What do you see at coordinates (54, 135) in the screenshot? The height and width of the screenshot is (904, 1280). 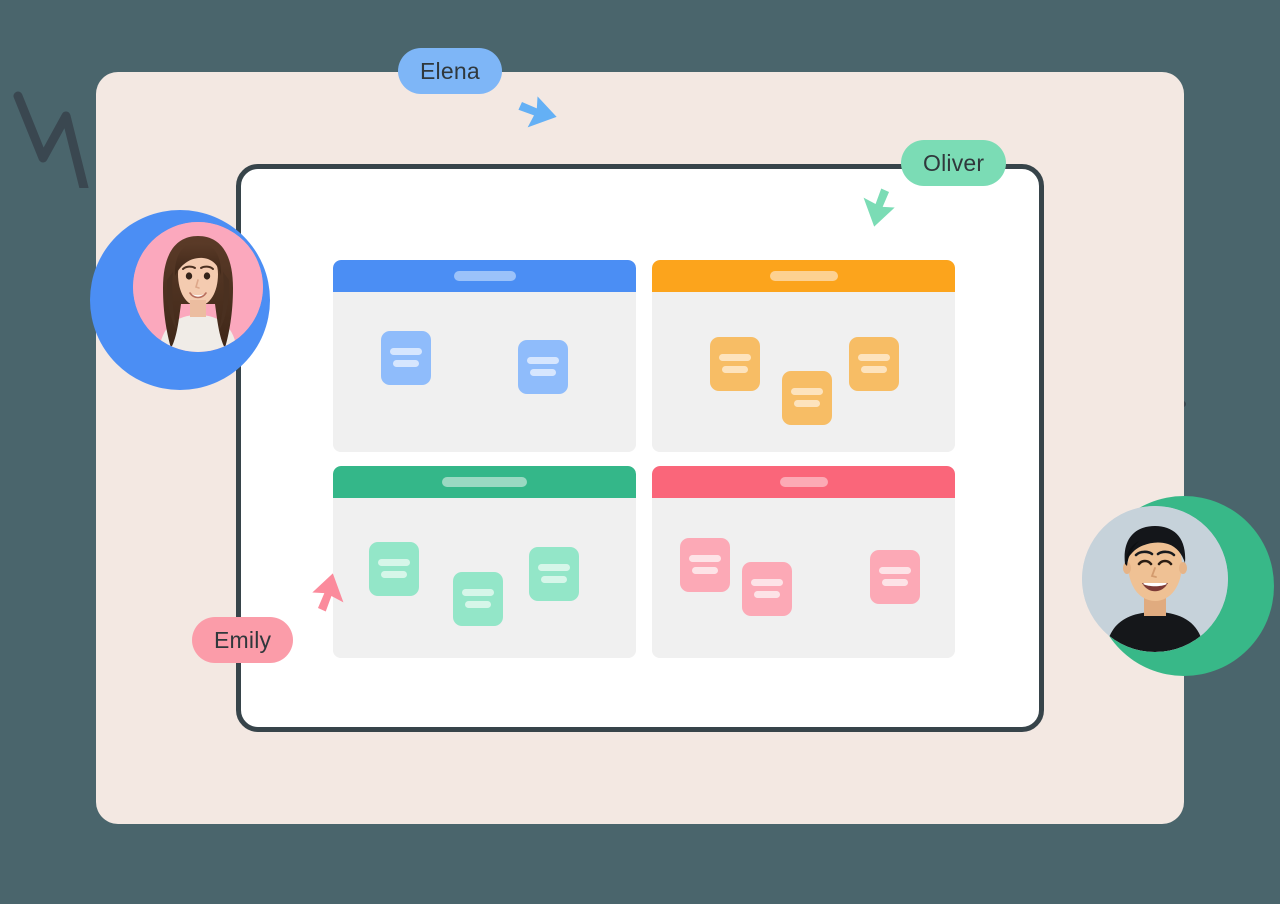 I see `zigzag-doodle` at bounding box center [54, 135].